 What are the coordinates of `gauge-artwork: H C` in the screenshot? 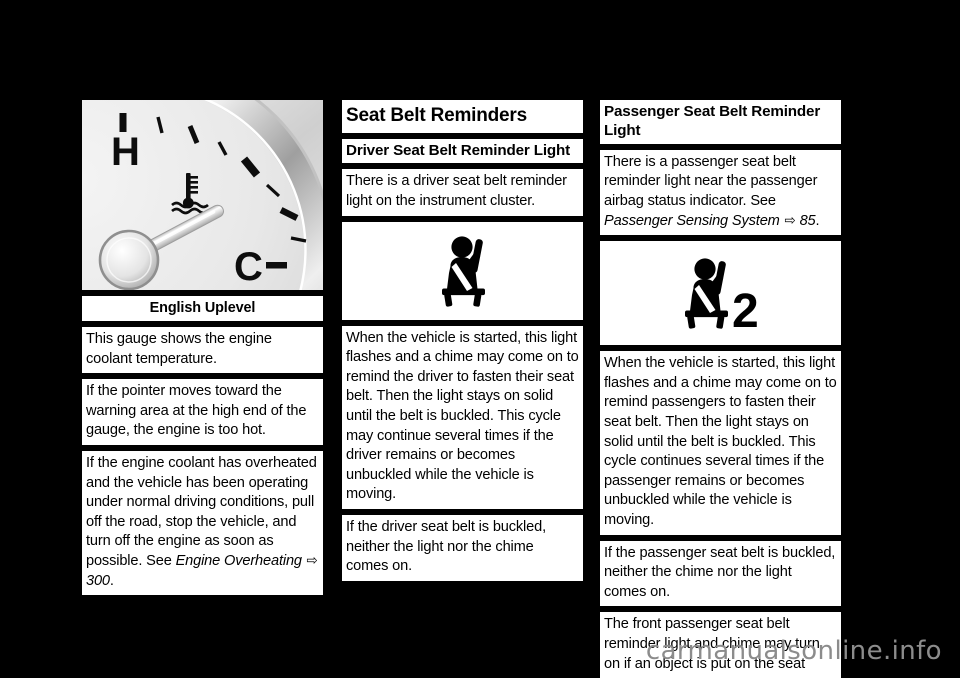 It's located at (202, 195).